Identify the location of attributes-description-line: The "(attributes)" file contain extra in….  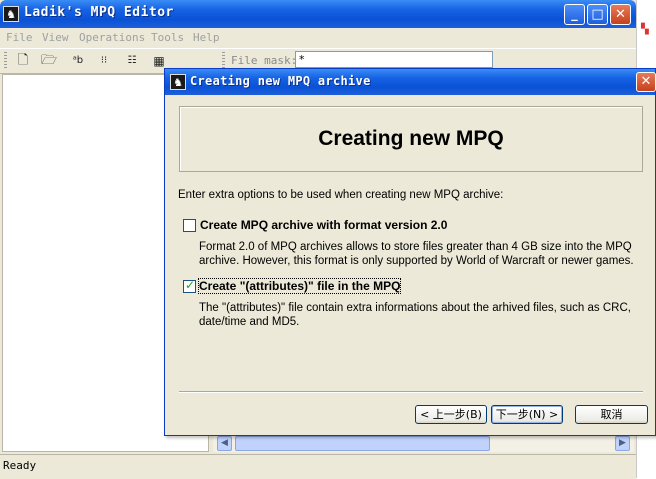
(415, 308).